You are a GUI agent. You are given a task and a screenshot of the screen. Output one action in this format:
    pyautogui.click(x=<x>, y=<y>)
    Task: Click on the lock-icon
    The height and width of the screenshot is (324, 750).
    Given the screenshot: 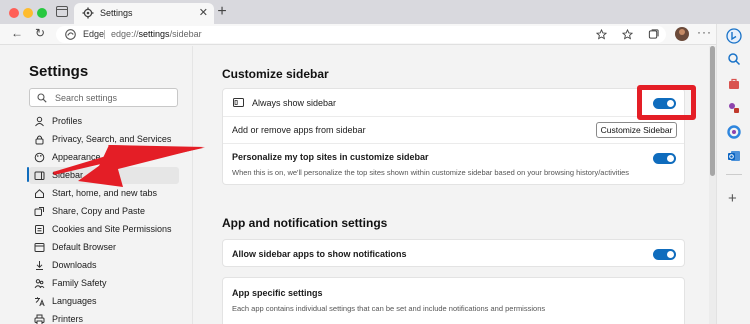 What is the action you would take?
    pyautogui.click(x=39, y=140)
    